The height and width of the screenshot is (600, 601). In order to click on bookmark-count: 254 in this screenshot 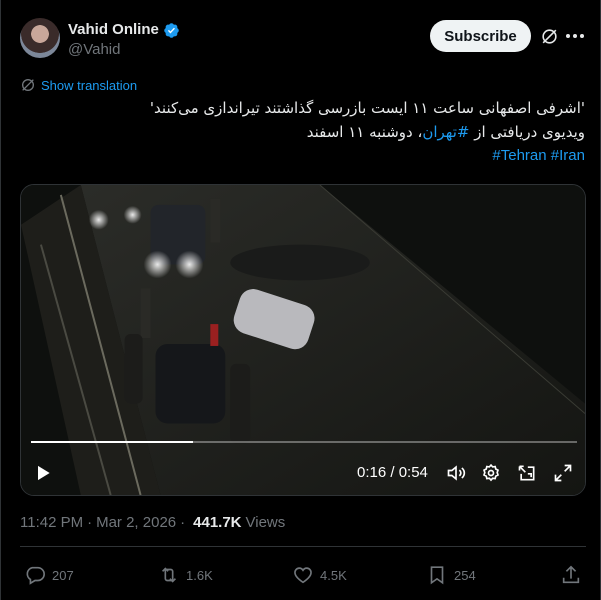, I will do `click(465, 575)`.